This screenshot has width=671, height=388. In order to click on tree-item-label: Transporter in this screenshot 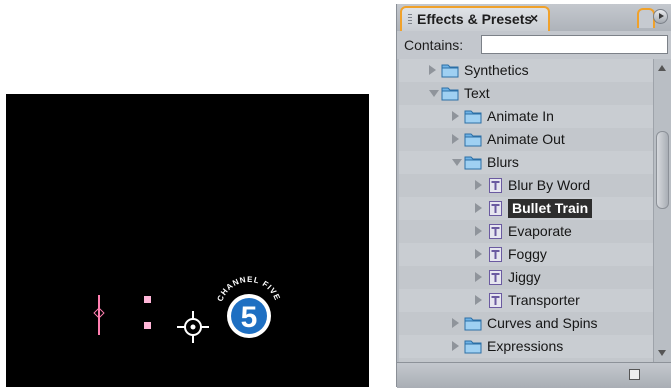, I will do `click(544, 300)`.